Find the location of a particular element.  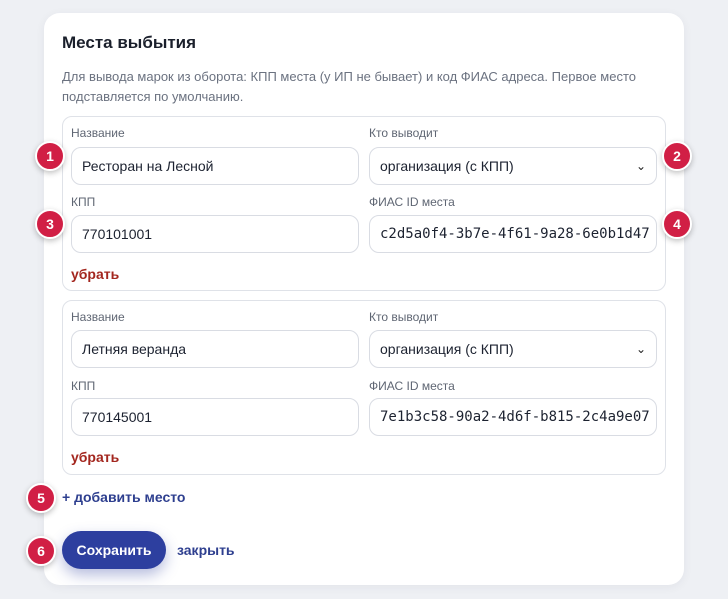

save-button: Сохранить is located at coordinates (114, 550).